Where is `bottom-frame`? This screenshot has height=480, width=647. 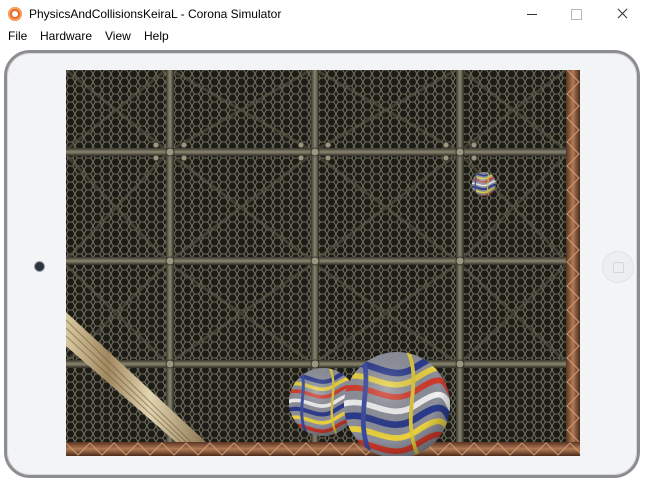
bottom-frame is located at coordinates (323, 449).